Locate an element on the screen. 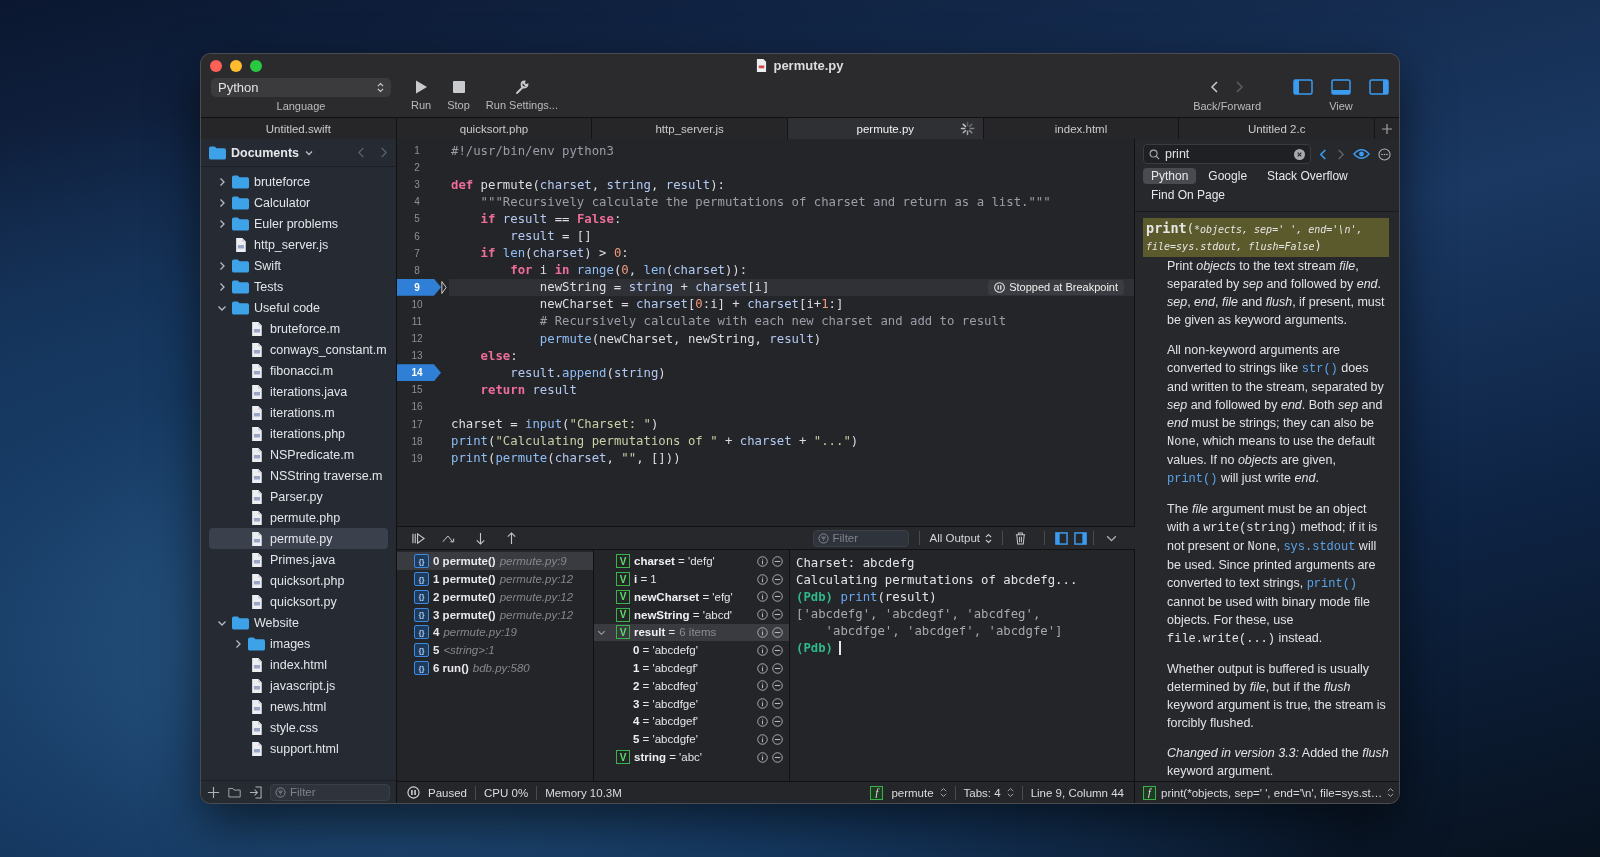 This screenshot has width=1600, height=857. variable-row: V i = 1 is located at coordinates (691, 579).